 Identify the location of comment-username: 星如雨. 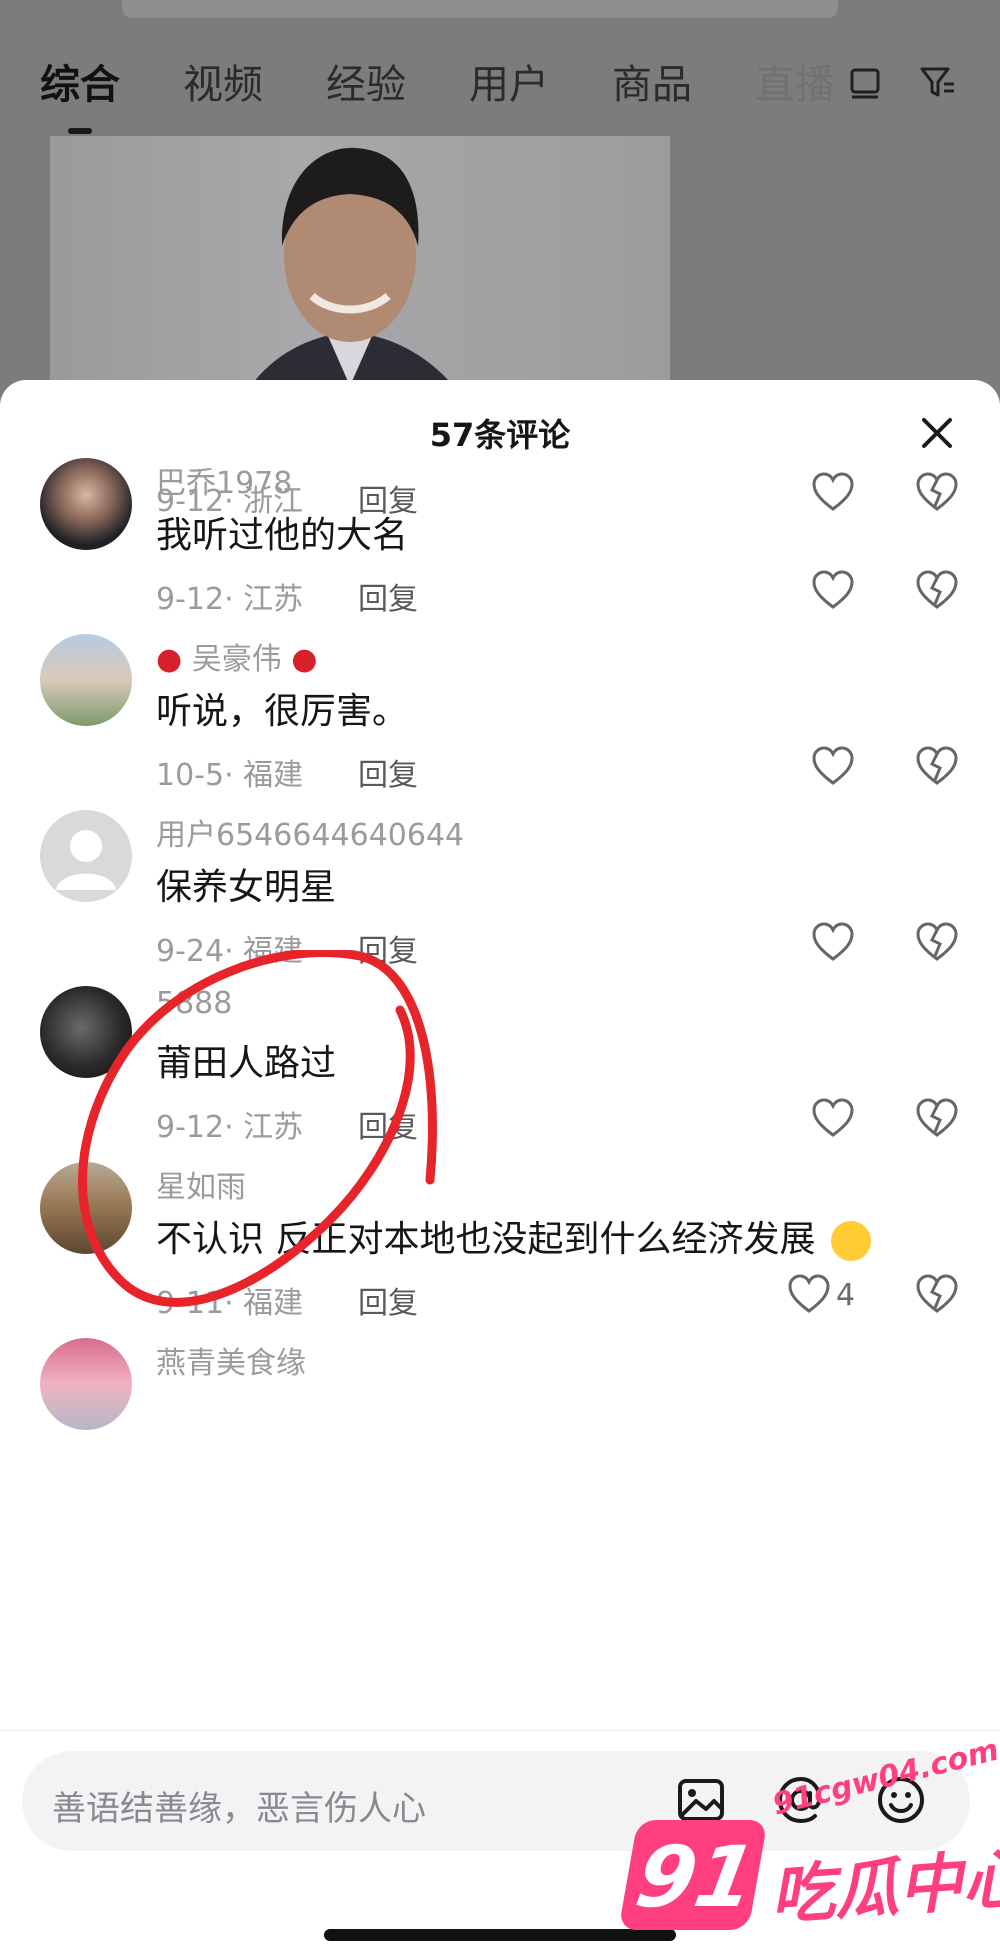
(201, 1184).